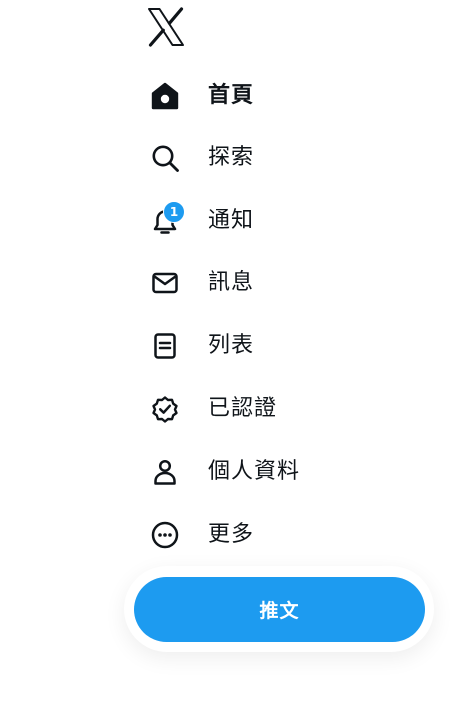 This screenshot has width=462, height=708. What do you see at coordinates (165, 346) in the screenshot?
I see `list-icon` at bounding box center [165, 346].